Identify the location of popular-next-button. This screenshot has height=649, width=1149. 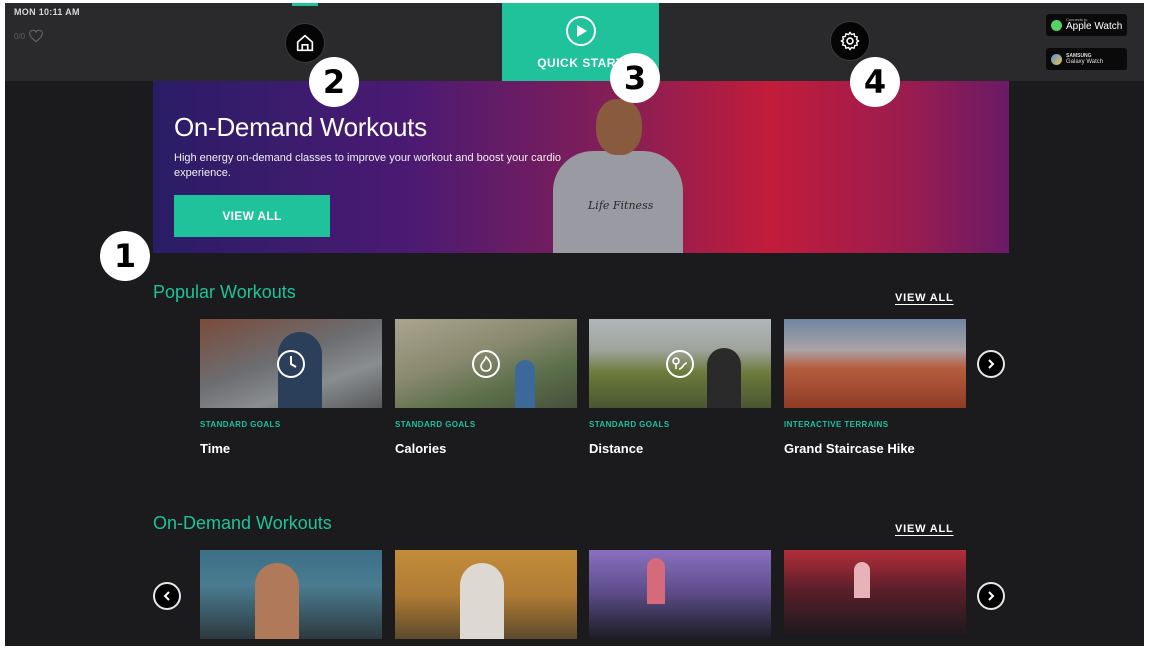
(991, 364).